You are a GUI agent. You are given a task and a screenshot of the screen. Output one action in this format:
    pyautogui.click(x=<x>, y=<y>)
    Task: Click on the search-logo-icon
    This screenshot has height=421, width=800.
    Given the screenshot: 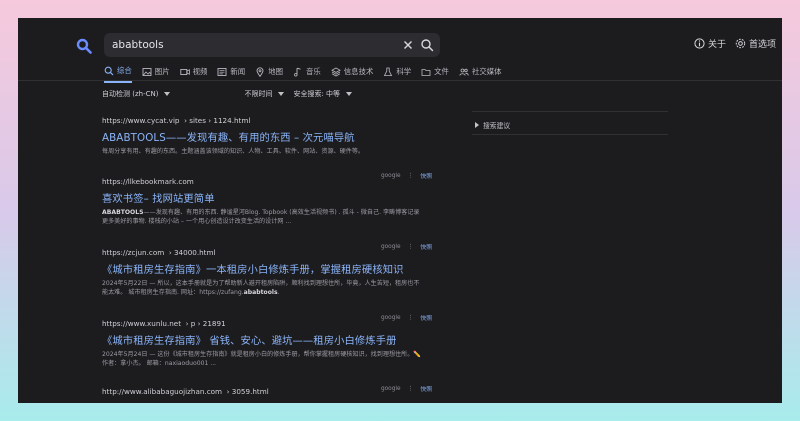 What is the action you would take?
    pyautogui.click(x=84, y=46)
    